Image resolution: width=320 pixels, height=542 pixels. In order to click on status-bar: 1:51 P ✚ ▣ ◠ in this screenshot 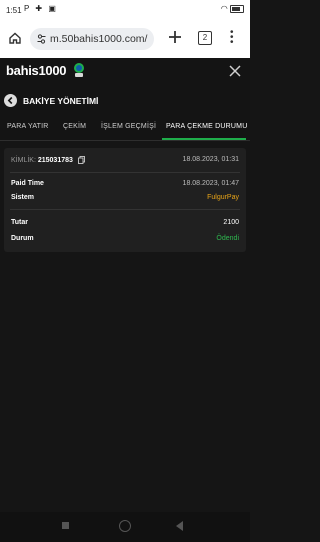, I will do `click(125, 10)`.